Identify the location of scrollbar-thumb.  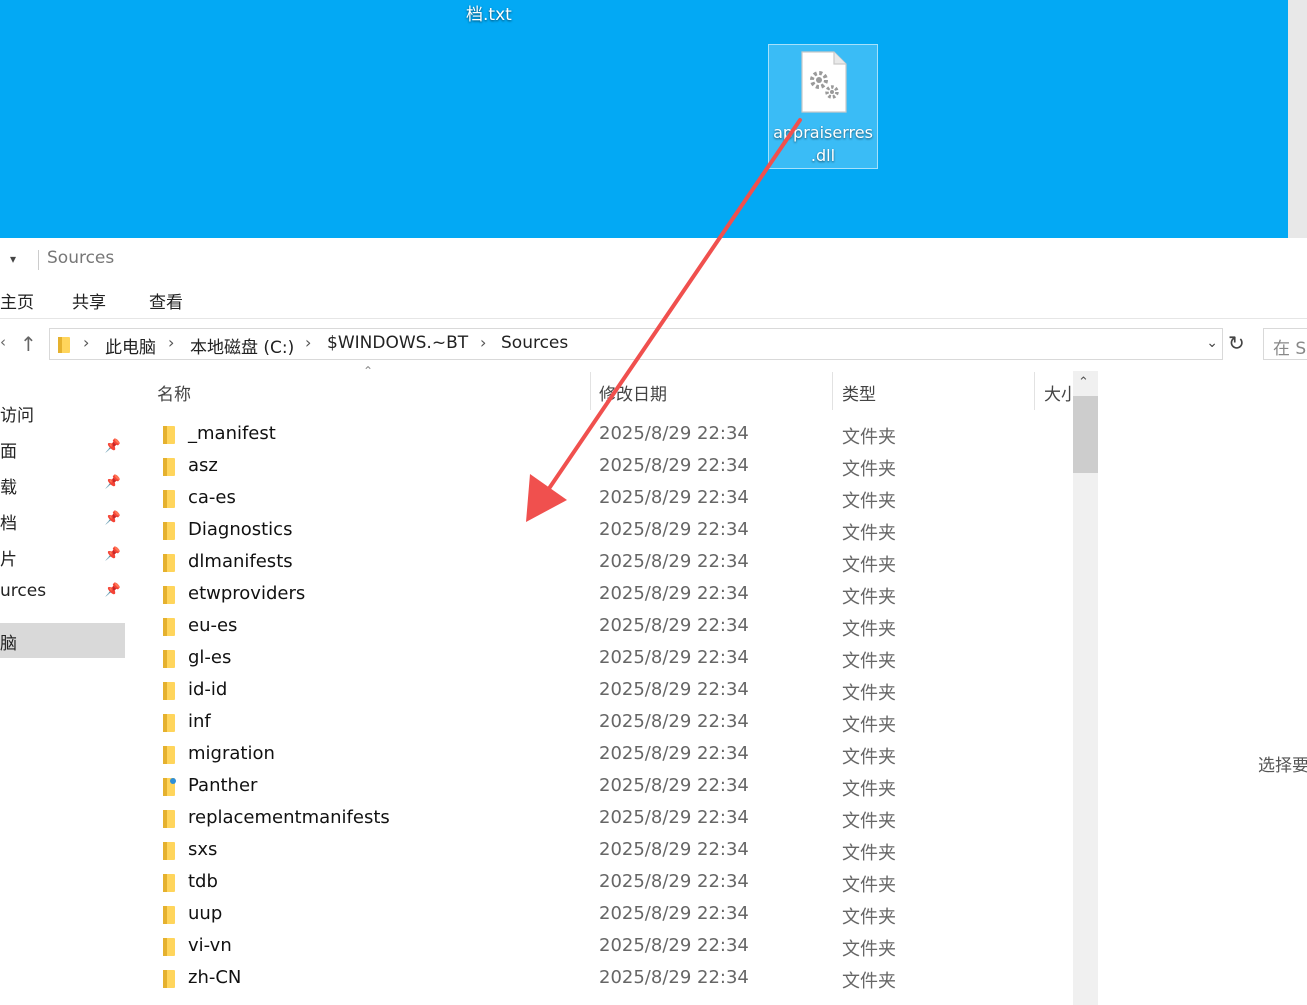
(1085, 434).